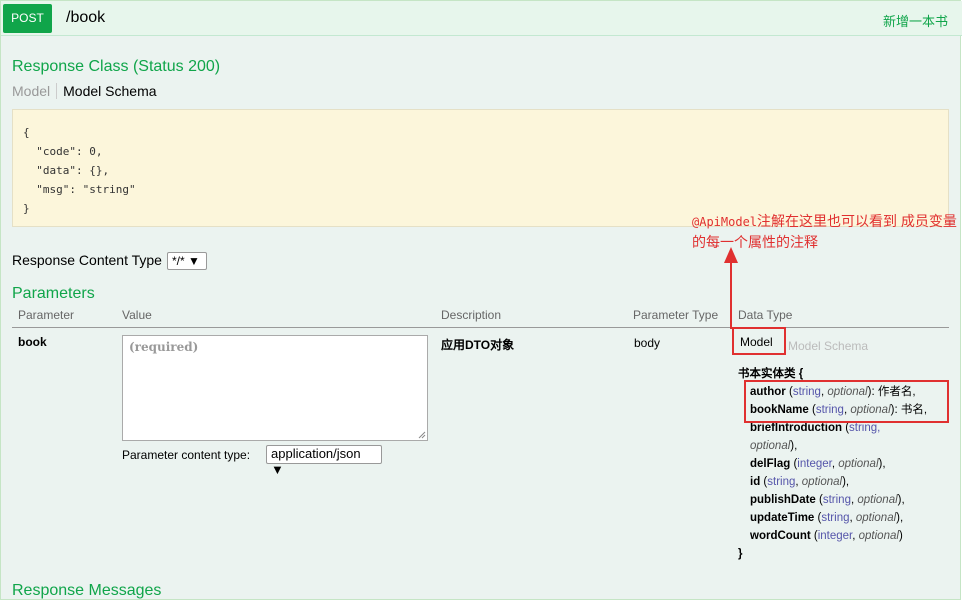 This screenshot has width=963, height=600. I want to click on endpoint-path: /book, so click(85, 18).